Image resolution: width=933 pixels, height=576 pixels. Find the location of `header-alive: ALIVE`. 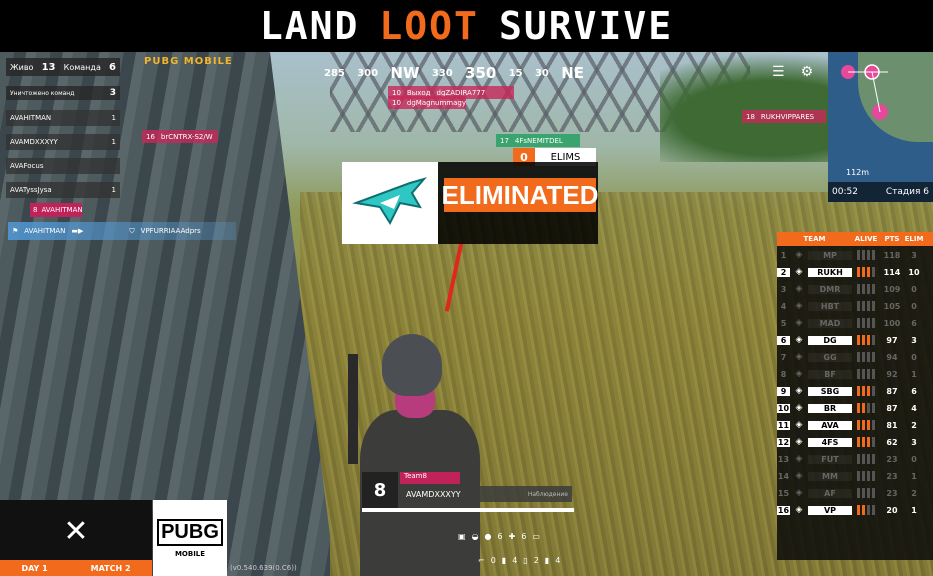

header-alive: ALIVE is located at coordinates (866, 239).